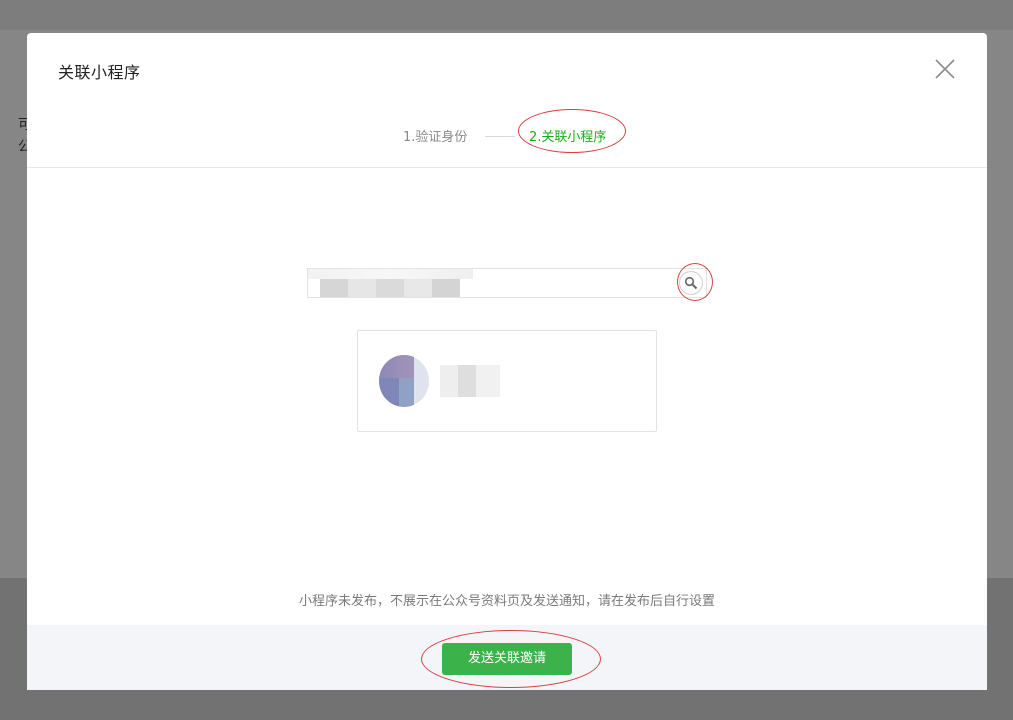  What do you see at coordinates (470, 381) in the screenshot?
I see `mini-program-name-redacted` at bounding box center [470, 381].